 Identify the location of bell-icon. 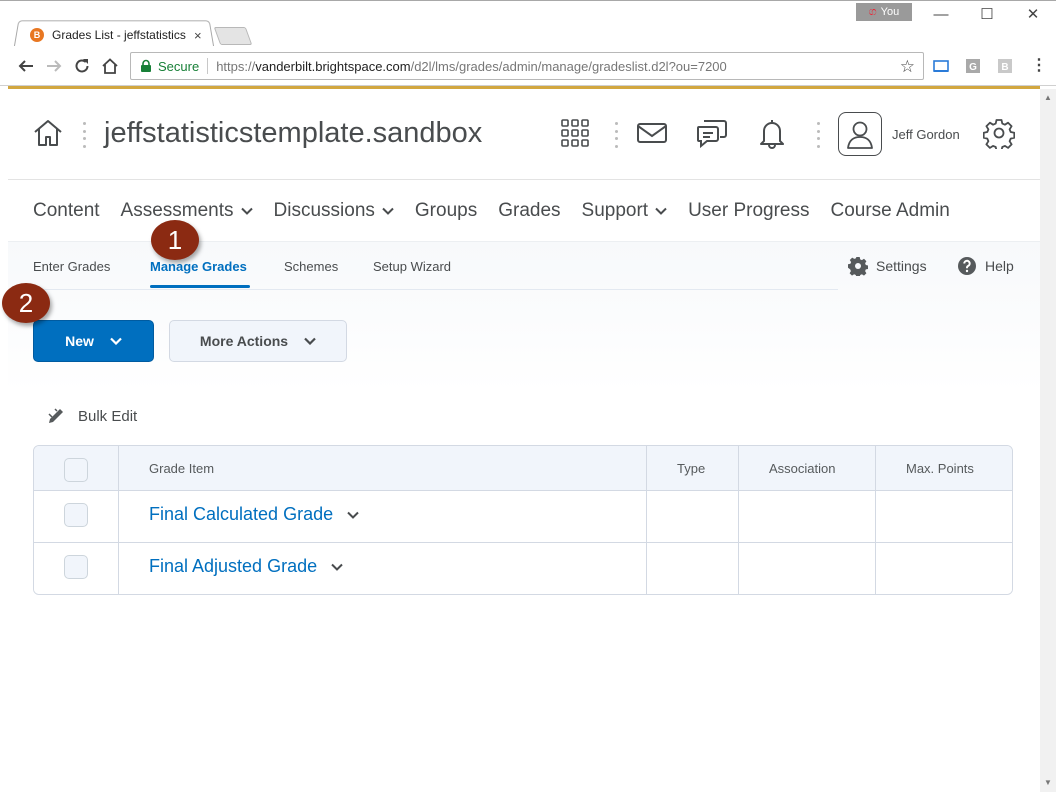
(772, 133).